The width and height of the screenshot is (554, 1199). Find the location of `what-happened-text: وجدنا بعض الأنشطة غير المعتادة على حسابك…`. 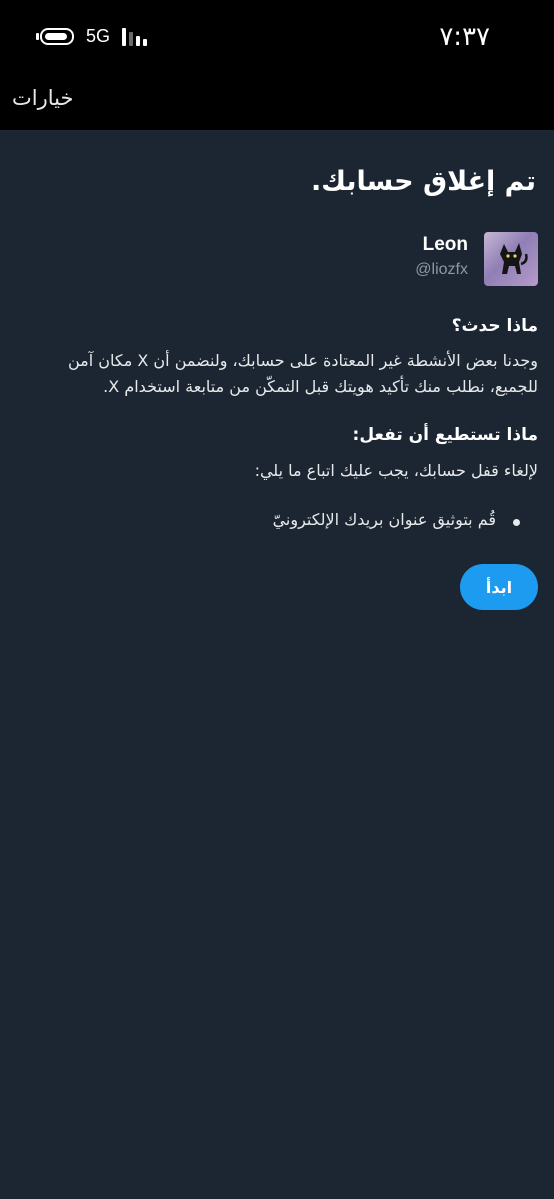

what-happened-text: وجدنا بعض الأنشطة غير المعتادة على حسابك… is located at coordinates (302, 373).